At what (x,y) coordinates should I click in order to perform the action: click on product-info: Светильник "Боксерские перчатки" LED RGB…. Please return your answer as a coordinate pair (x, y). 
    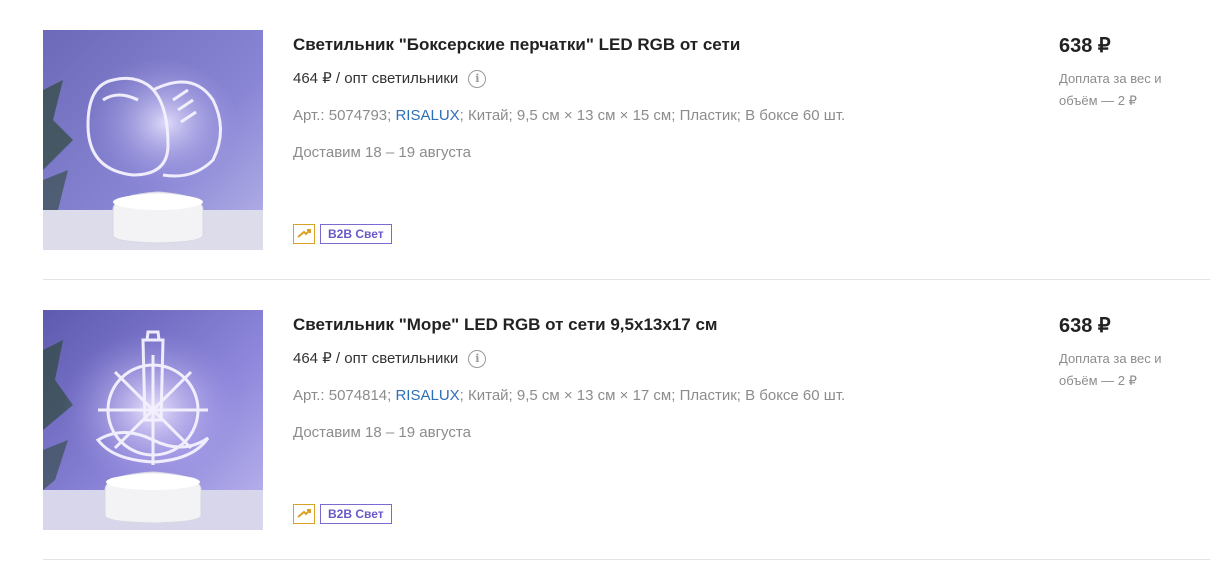
    Looking at the image, I should click on (653, 97).